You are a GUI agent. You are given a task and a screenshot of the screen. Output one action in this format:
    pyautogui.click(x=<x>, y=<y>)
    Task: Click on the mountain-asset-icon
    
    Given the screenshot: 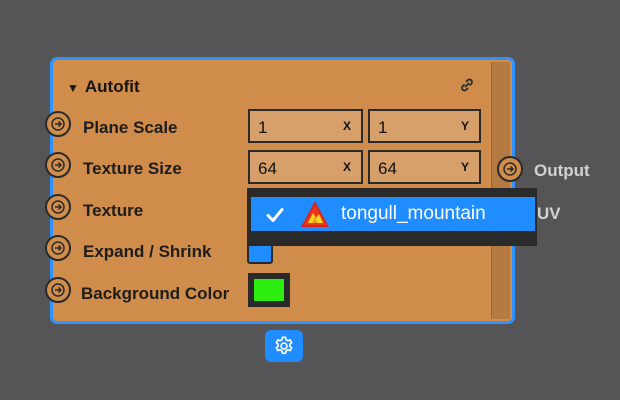 What is the action you would take?
    pyautogui.click(x=315, y=214)
    